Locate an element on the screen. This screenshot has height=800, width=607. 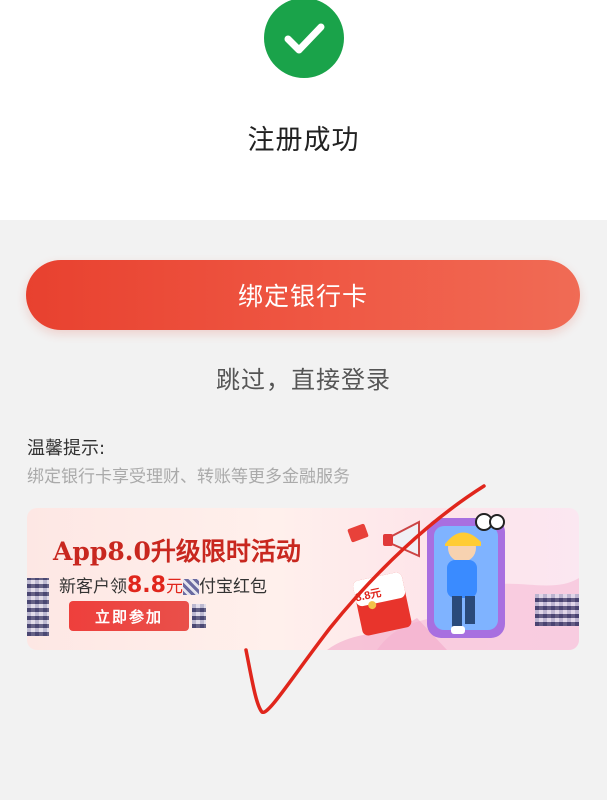
skip-login-link: 跳过，直接登录 is located at coordinates (303, 377).